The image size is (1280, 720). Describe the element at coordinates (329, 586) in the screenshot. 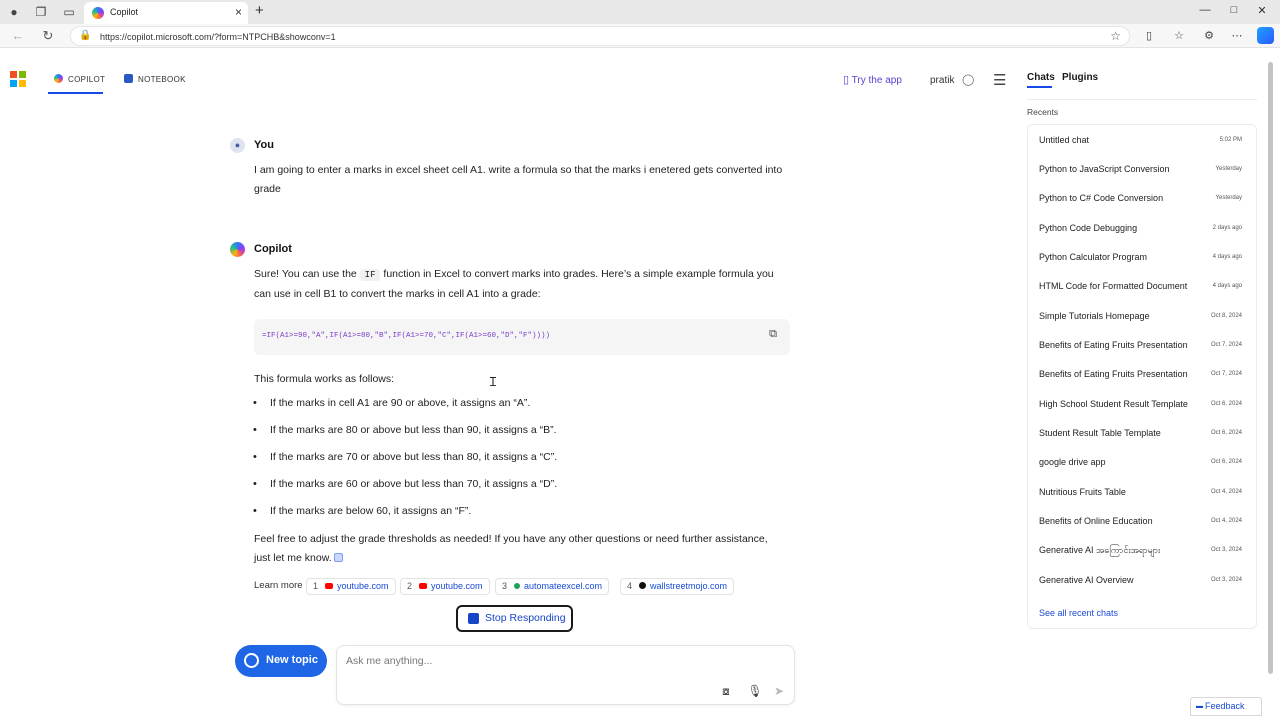

I see `youtube-icon` at that location.